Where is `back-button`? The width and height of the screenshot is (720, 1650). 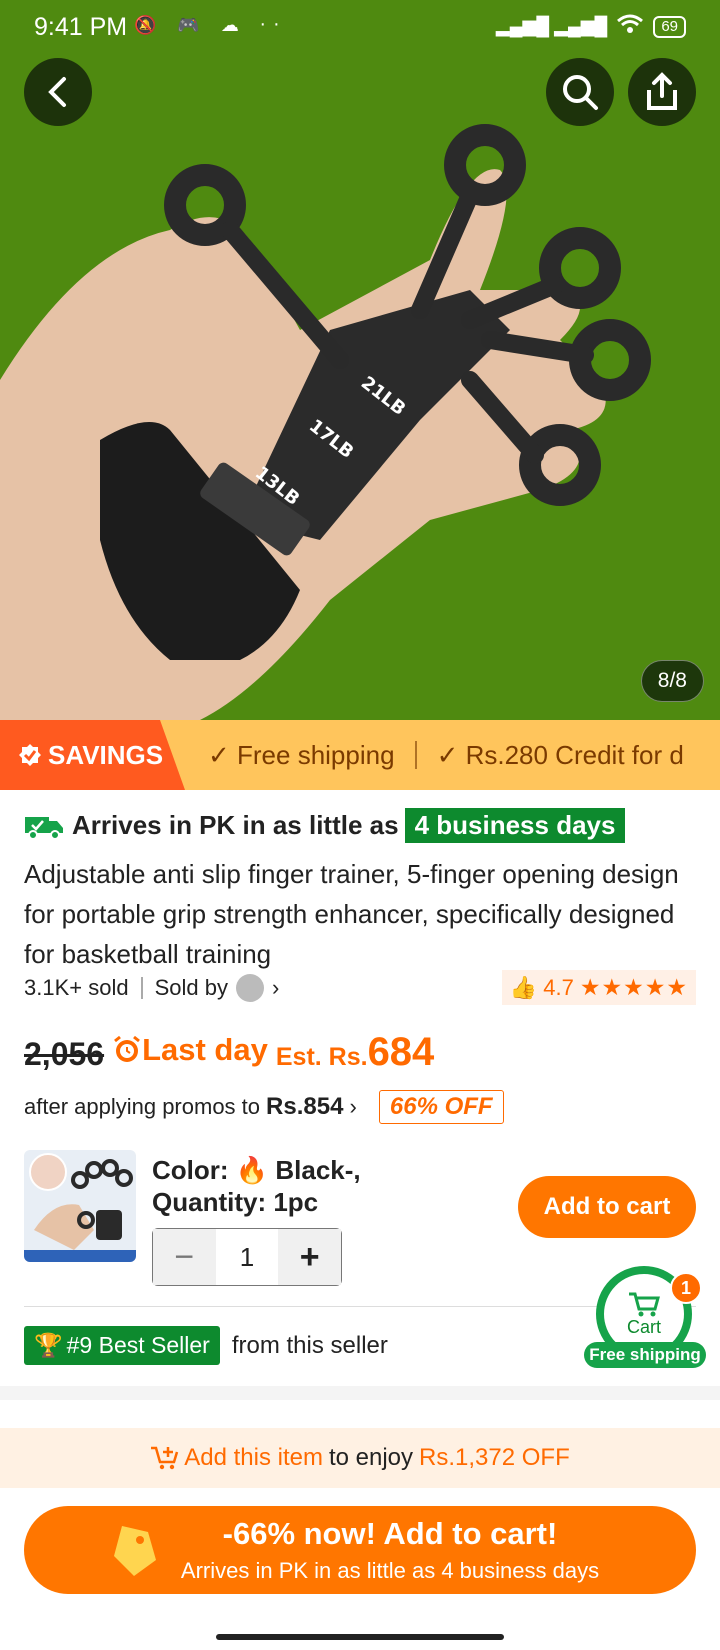 back-button is located at coordinates (58, 92).